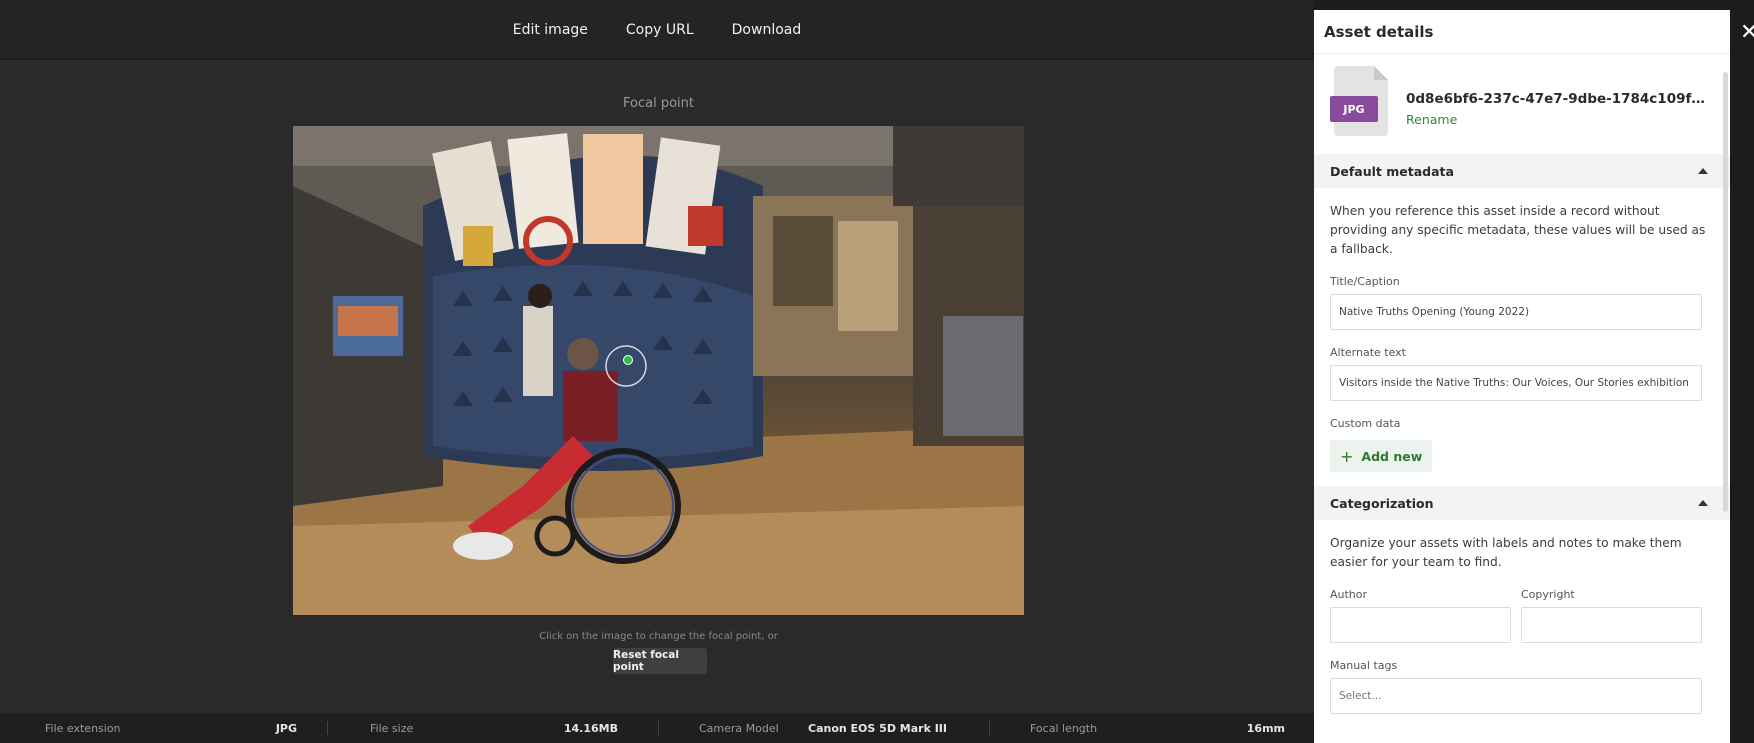  What do you see at coordinates (1516, 312) in the screenshot?
I see `title-caption-input` at bounding box center [1516, 312].